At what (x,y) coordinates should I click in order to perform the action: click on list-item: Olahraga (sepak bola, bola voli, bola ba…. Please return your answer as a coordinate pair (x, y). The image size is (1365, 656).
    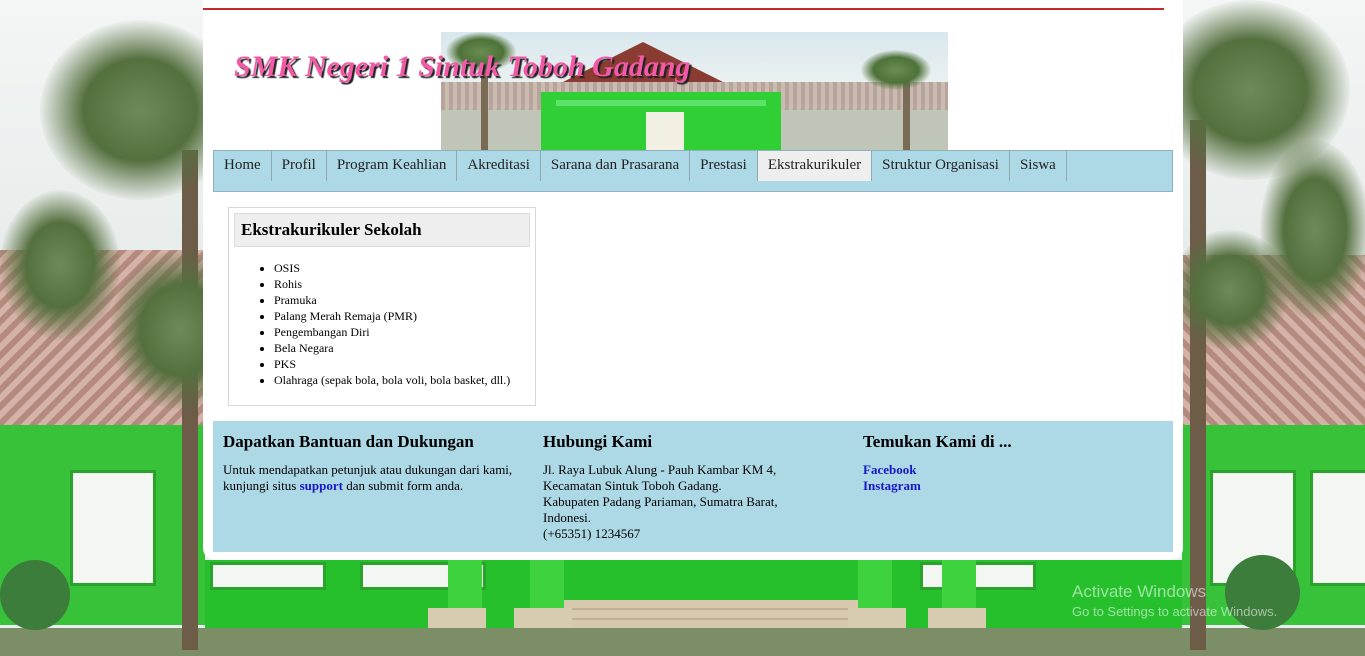
    Looking at the image, I should click on (404, 380).